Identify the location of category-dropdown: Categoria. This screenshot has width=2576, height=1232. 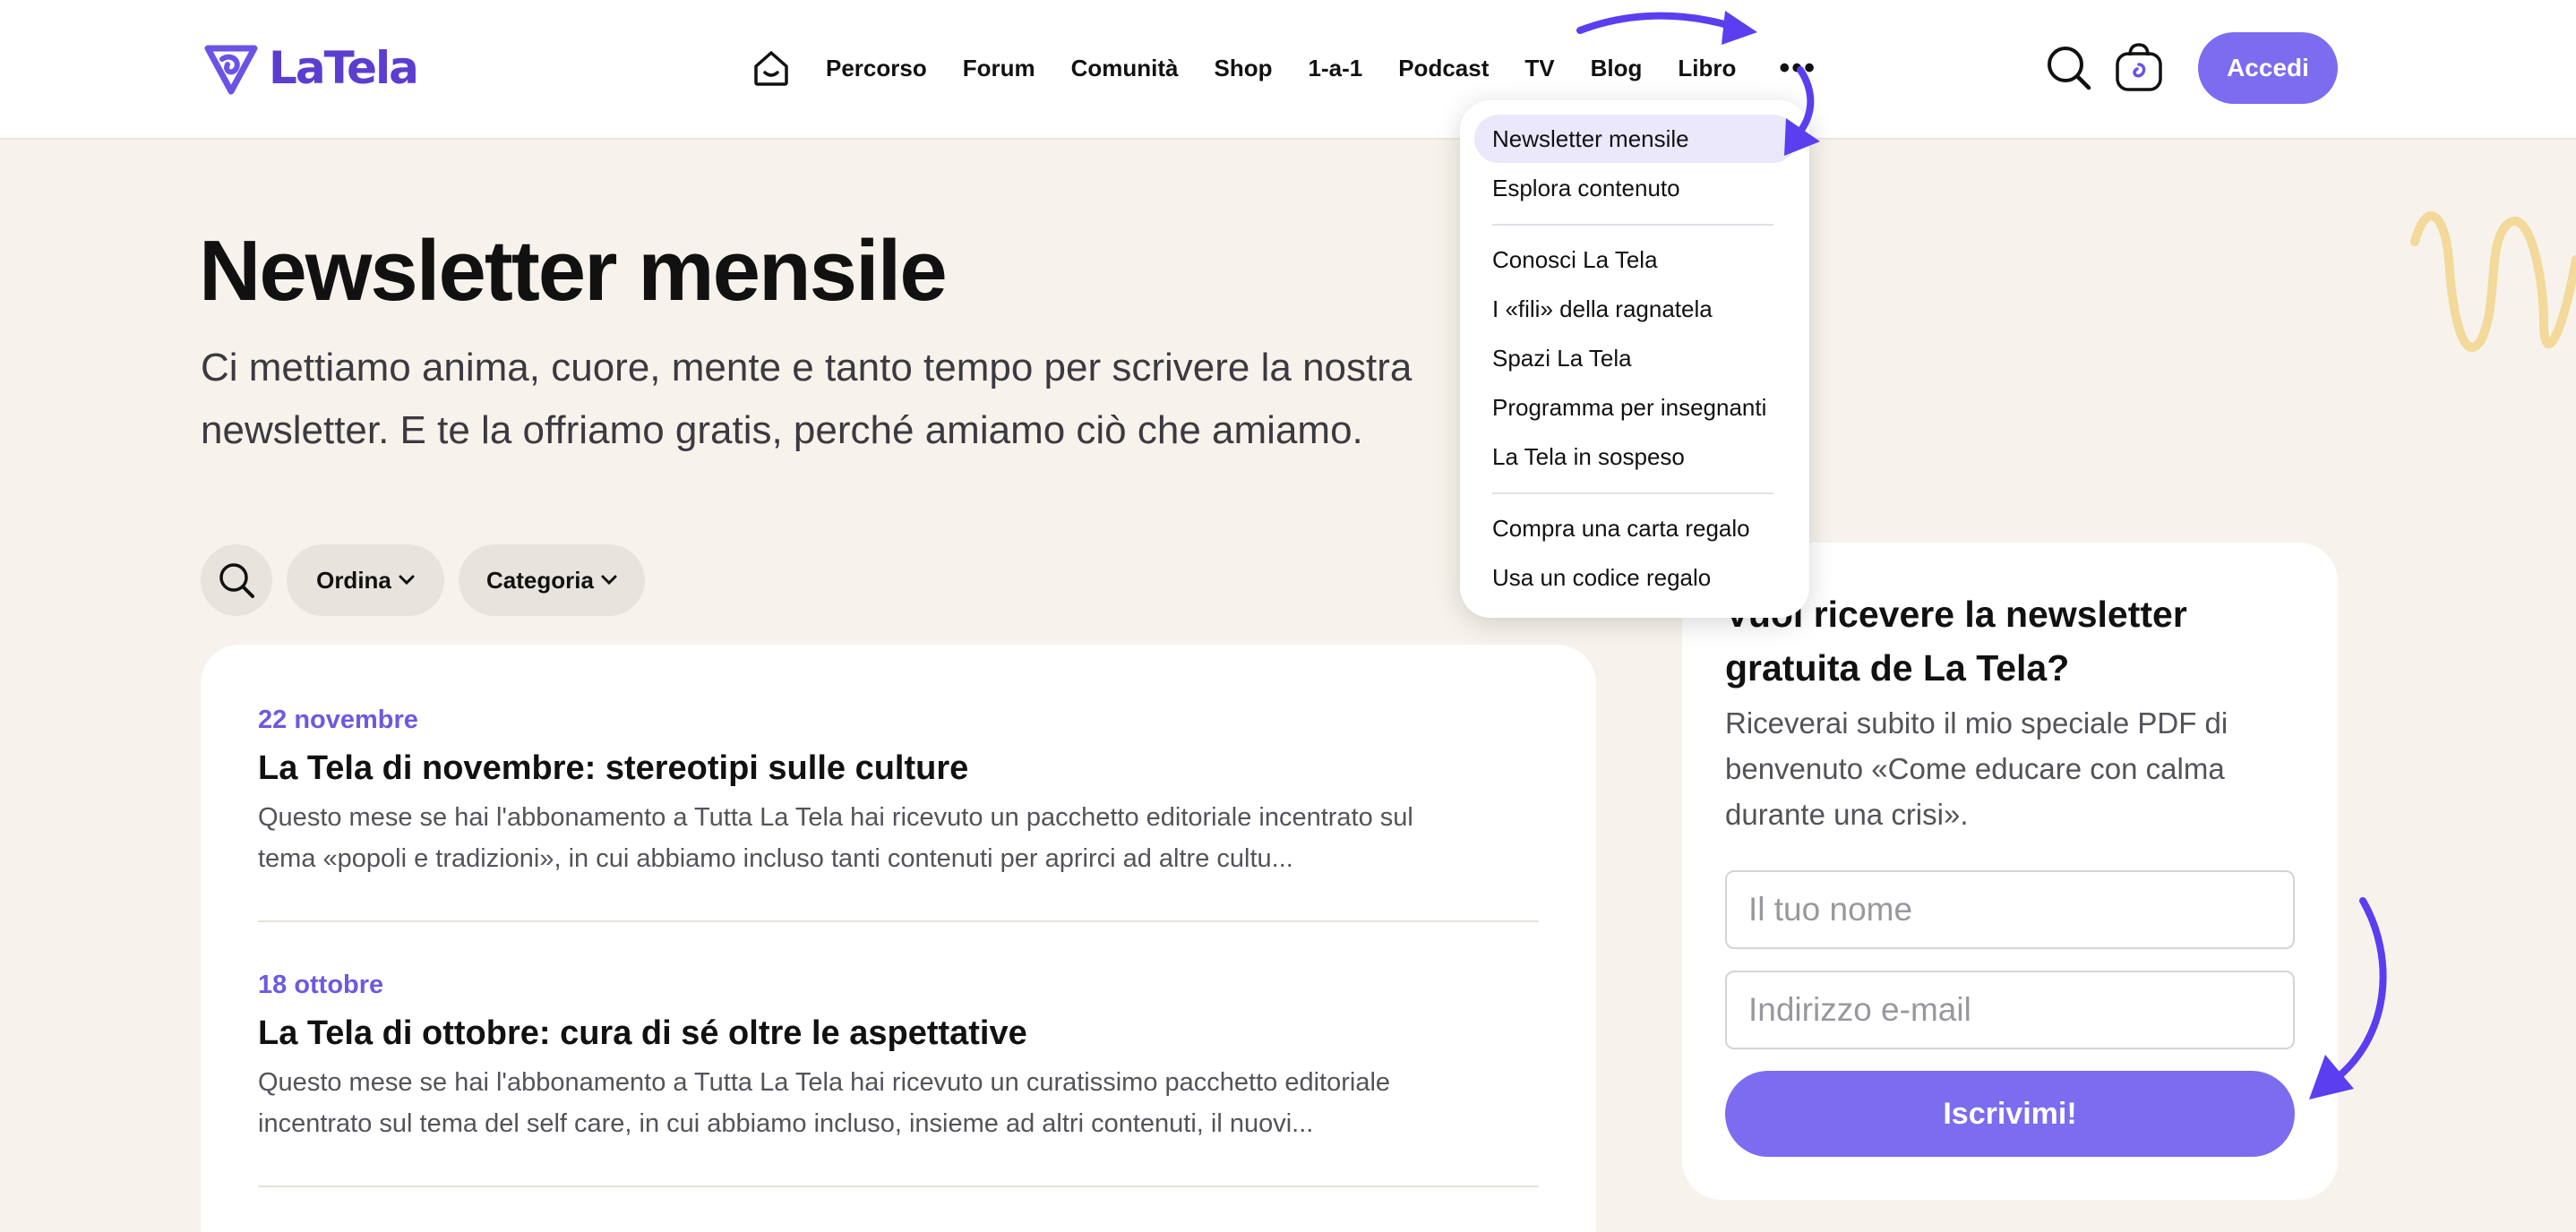
(552, 580).